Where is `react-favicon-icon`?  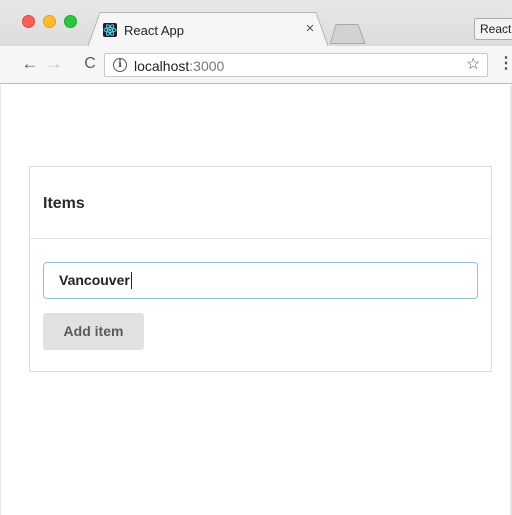 react-favicon-icon is located at coordinates (110, 30).